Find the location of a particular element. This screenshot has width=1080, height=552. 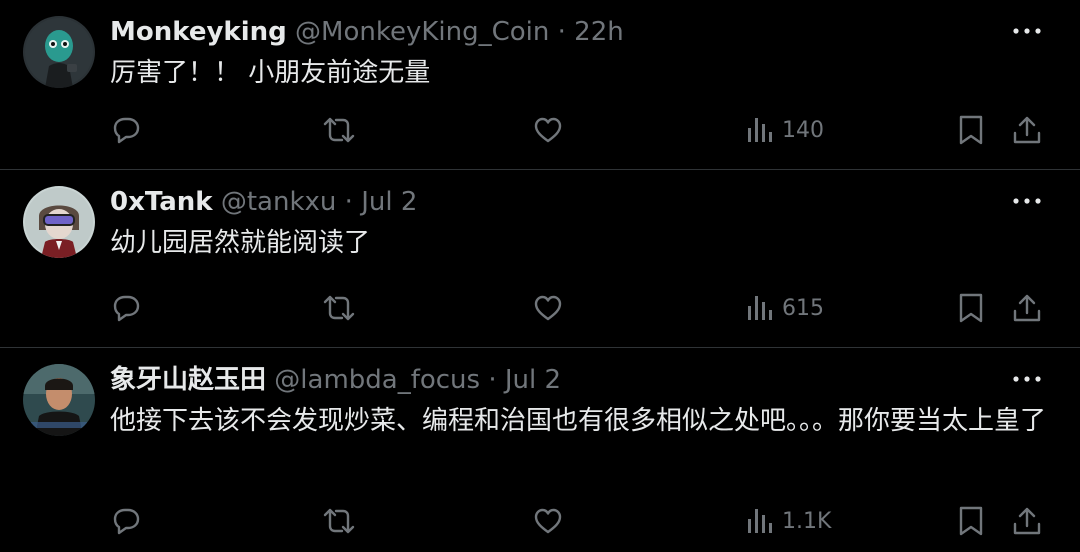

action-bar: 1.1K is located at coordinates (540, 521).